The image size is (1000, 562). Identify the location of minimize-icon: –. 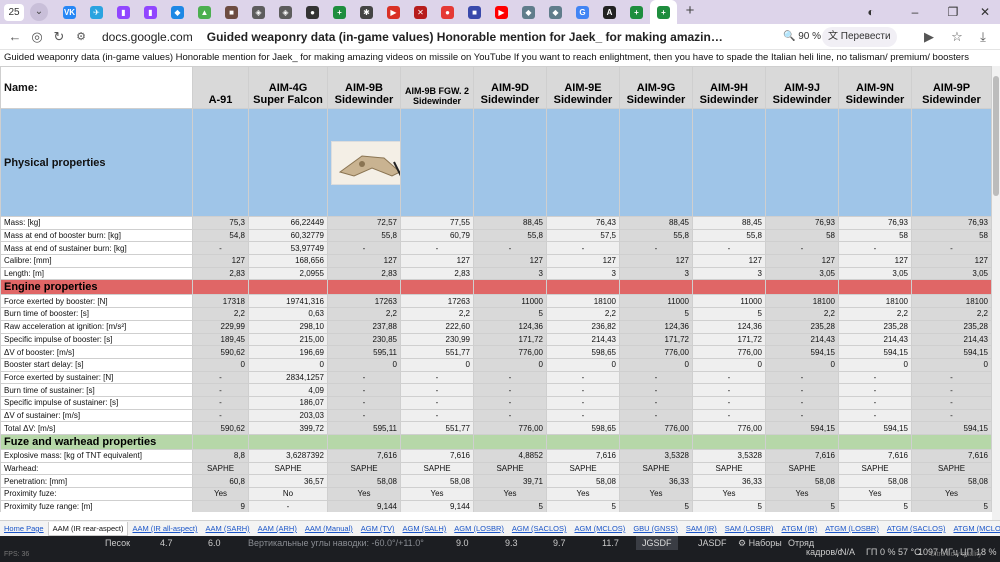
(915, 12).